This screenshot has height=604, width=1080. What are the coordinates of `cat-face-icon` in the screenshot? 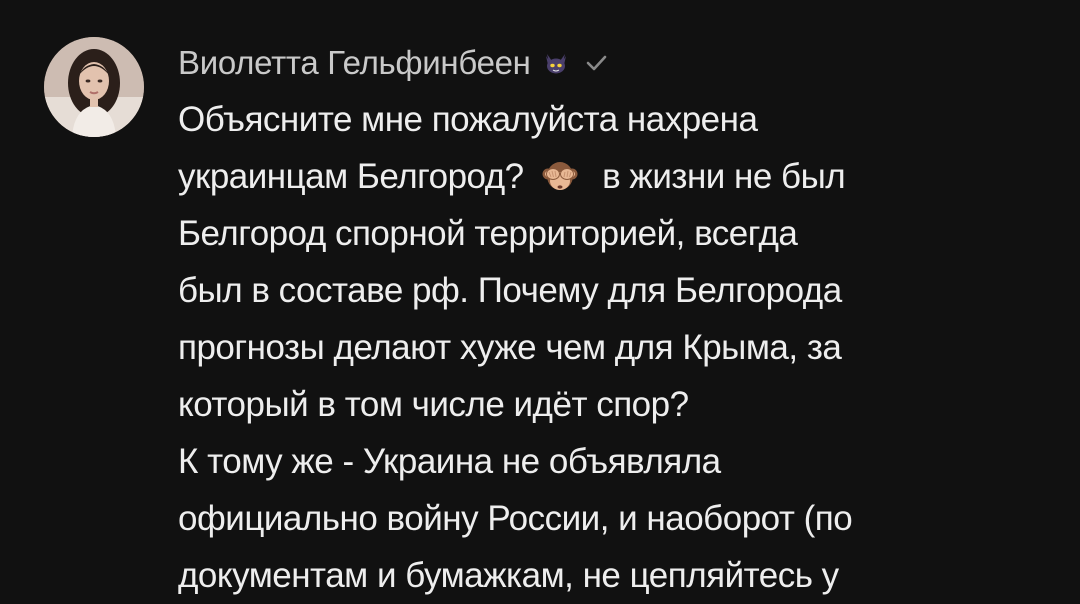 It's located at (556, 63).